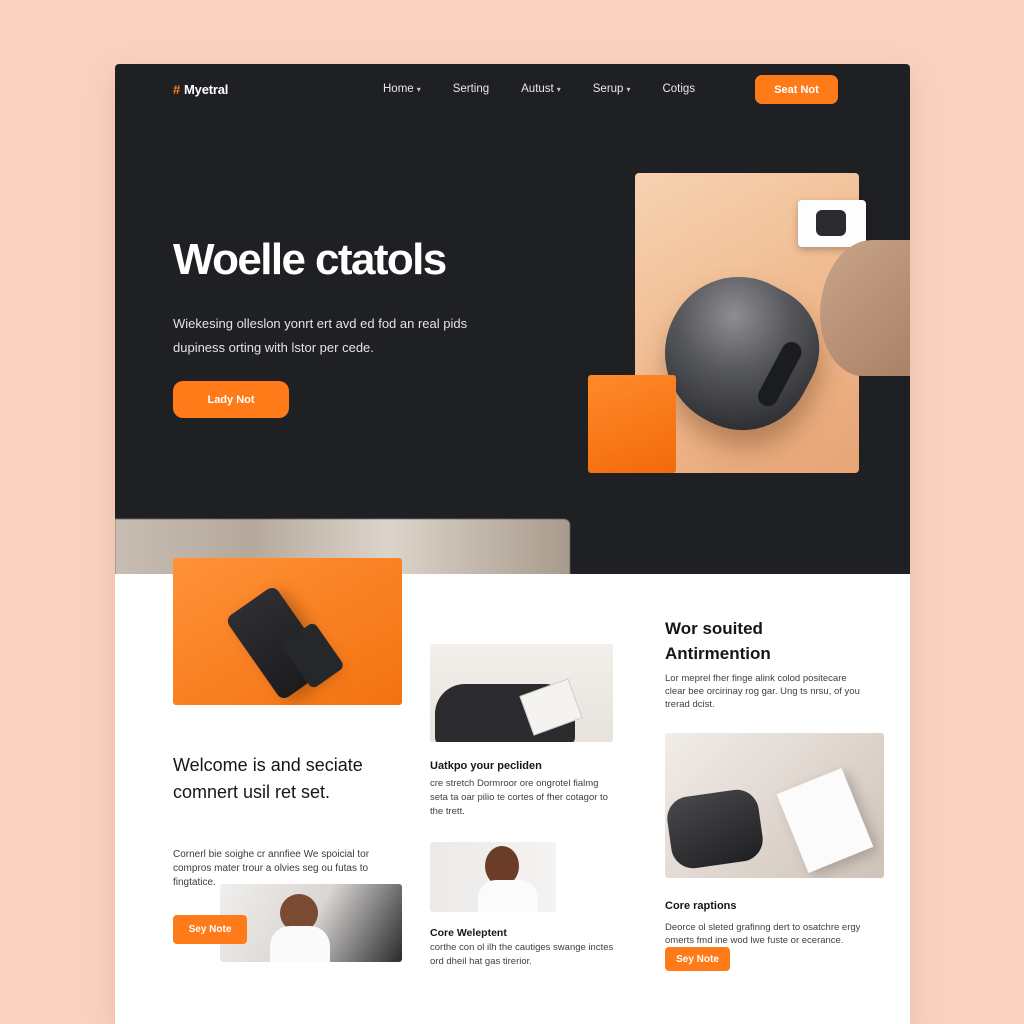 This screenshot has width=1024, height=1024. Describe the element at coordinates (210, 929) in the screenshot. I see `left-cta-button: Sey Note` at that location.